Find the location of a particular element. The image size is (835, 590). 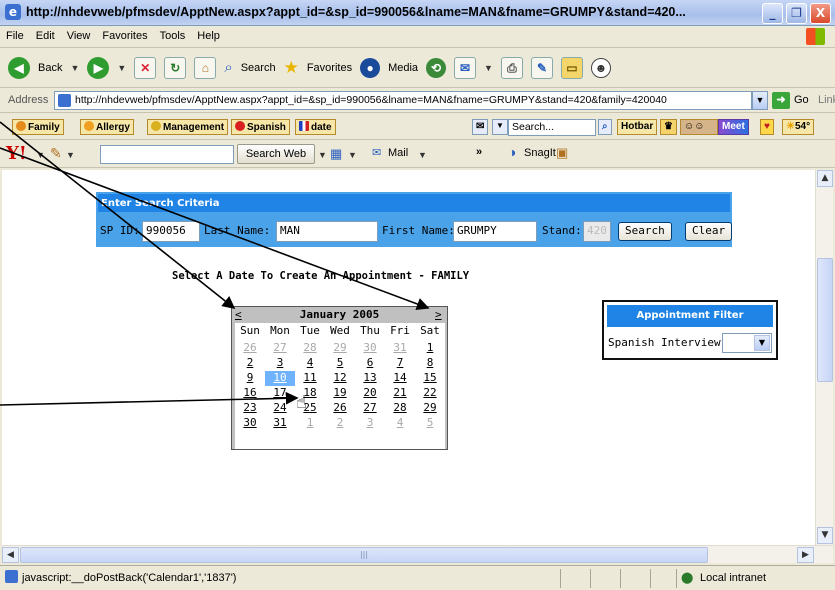

restore-button: ❐ is located at coordinates (796, 13).